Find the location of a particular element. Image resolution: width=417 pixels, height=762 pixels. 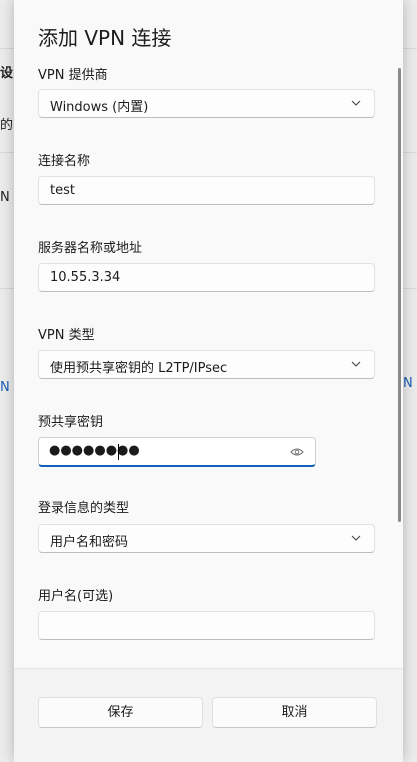

bg-fragment: 的 is located at coordinates (7, 125).